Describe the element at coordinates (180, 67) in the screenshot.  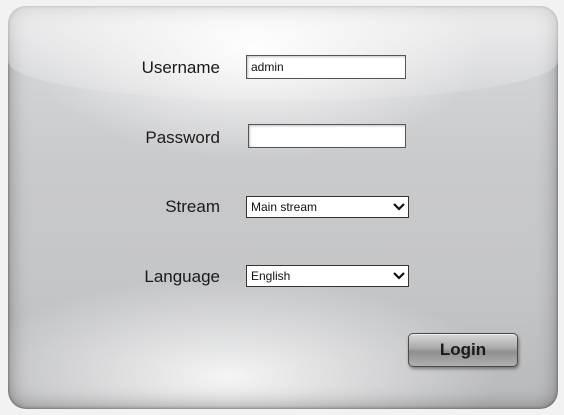
I see `username-label: Username` at that location.